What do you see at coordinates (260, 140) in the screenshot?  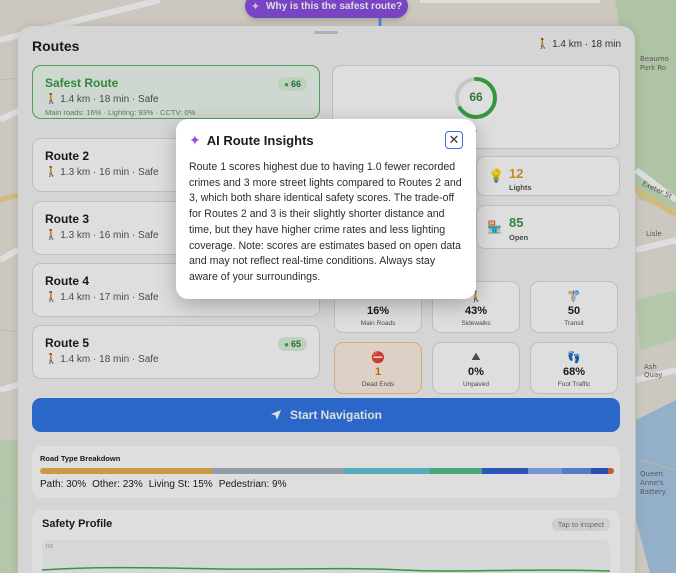 I see `dialog-title-text: AI Route Insights` at bounding box center [260, 140].